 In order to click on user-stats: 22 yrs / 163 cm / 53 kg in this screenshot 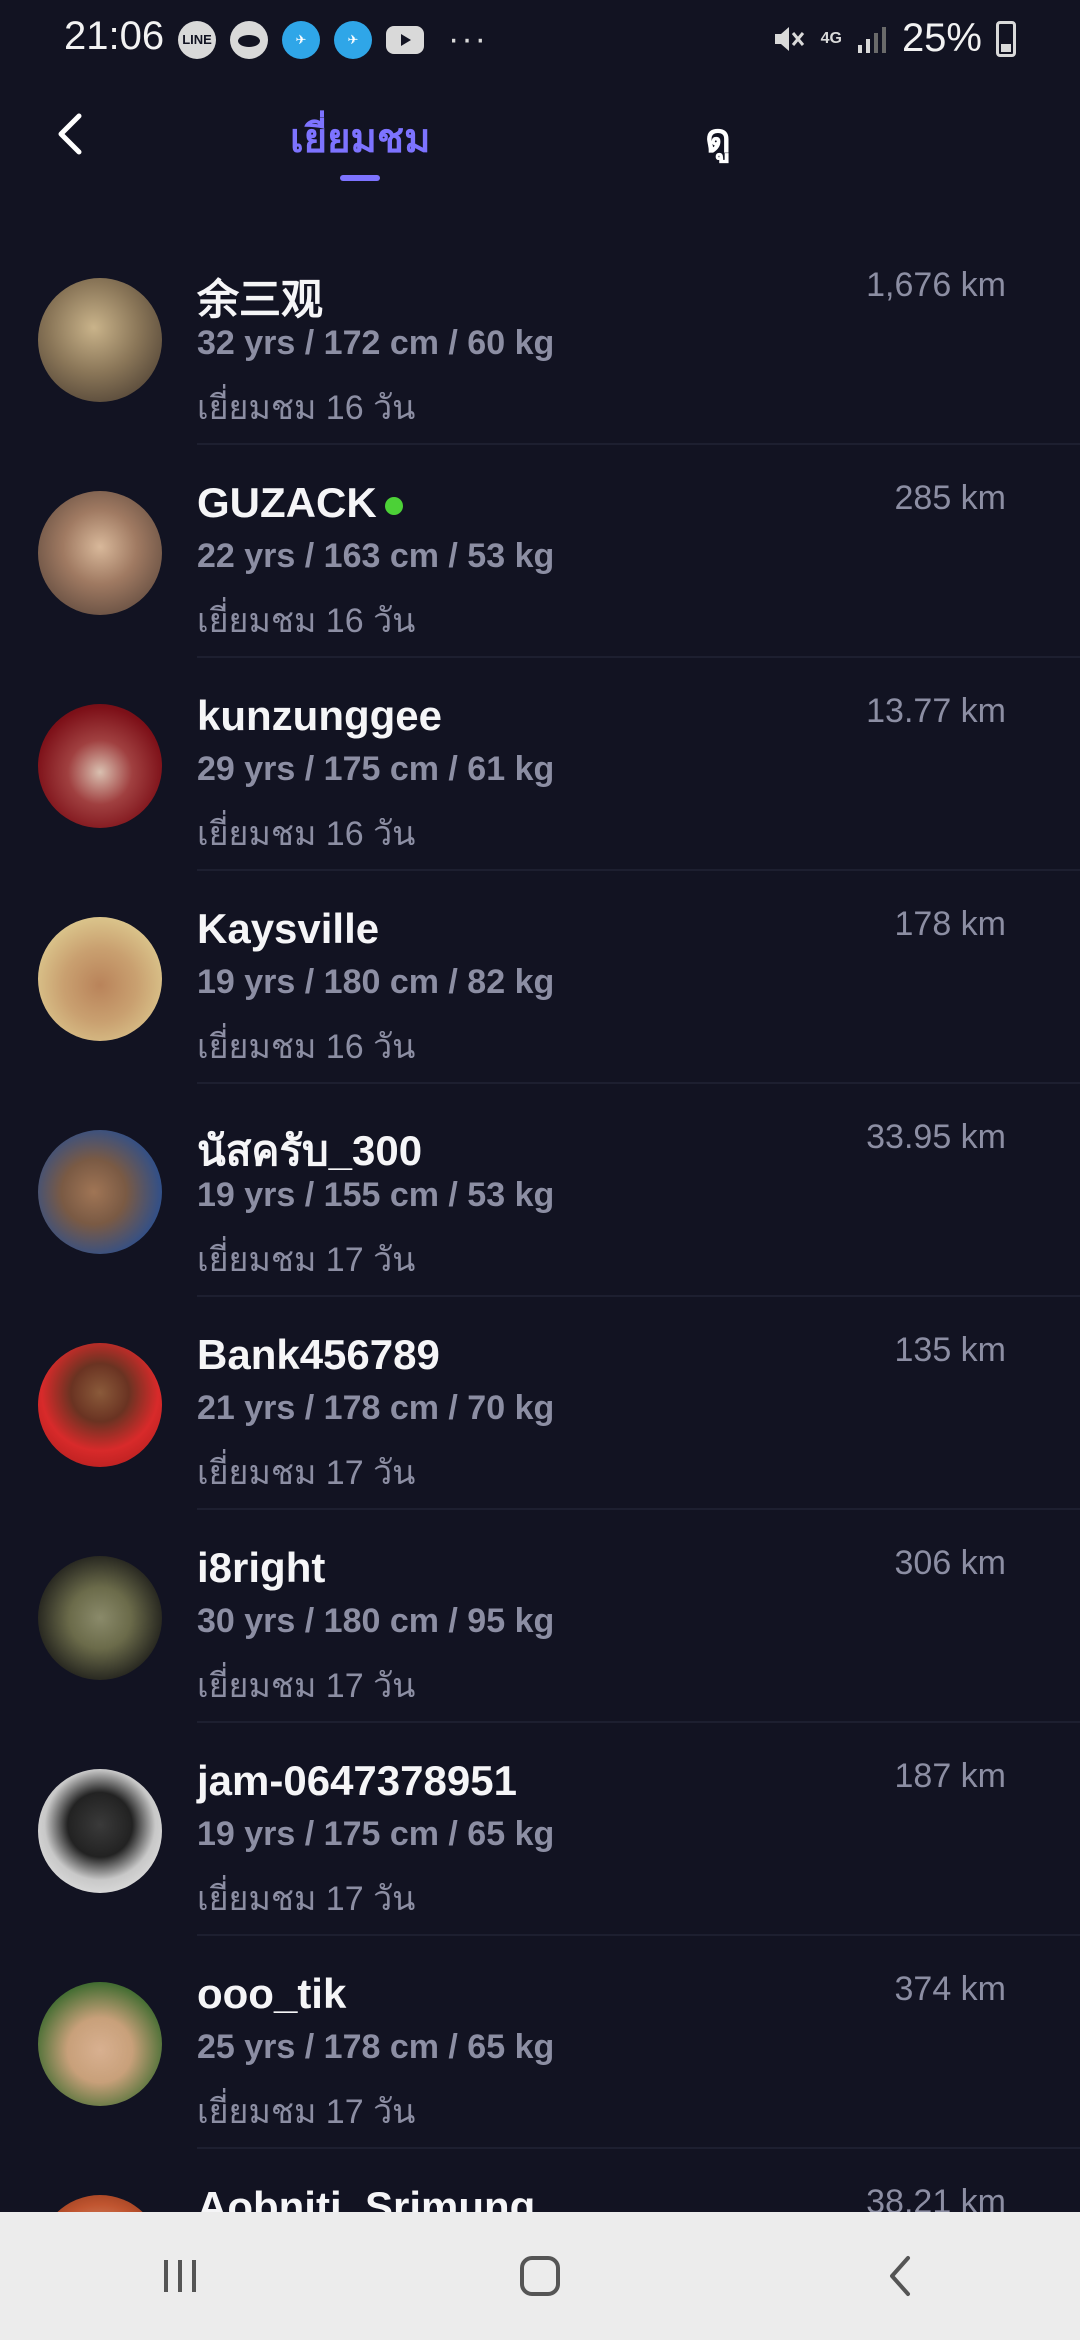, I will do `click(376, 556)`.